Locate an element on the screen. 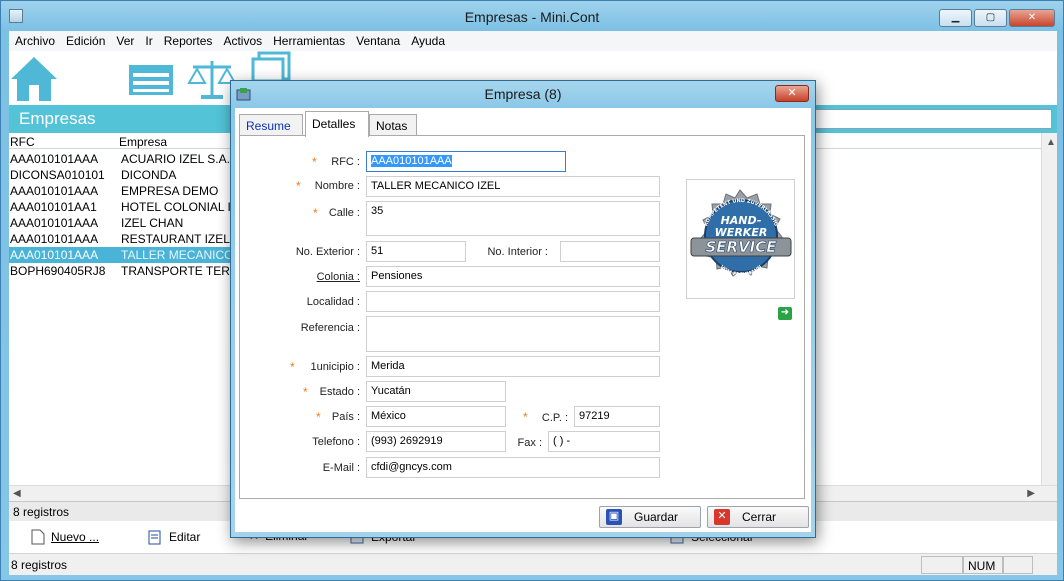 The image size is (1064, 581). status-bar: 8 registros NUM is located at coordinates (533, 564).